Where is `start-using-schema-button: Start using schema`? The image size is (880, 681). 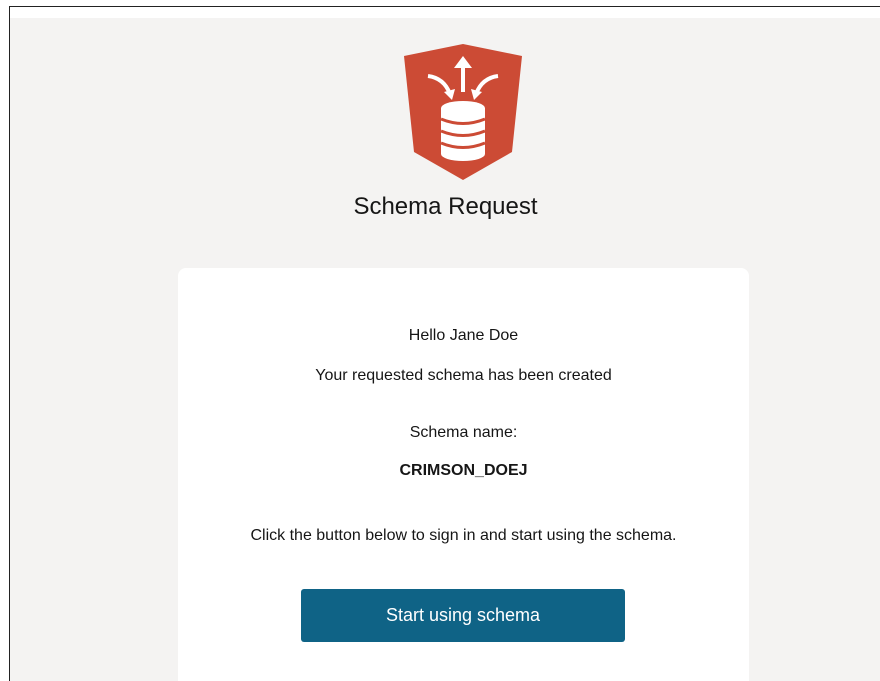 start-using-schema-button: Start using schema is located at coordinates (463, 615).